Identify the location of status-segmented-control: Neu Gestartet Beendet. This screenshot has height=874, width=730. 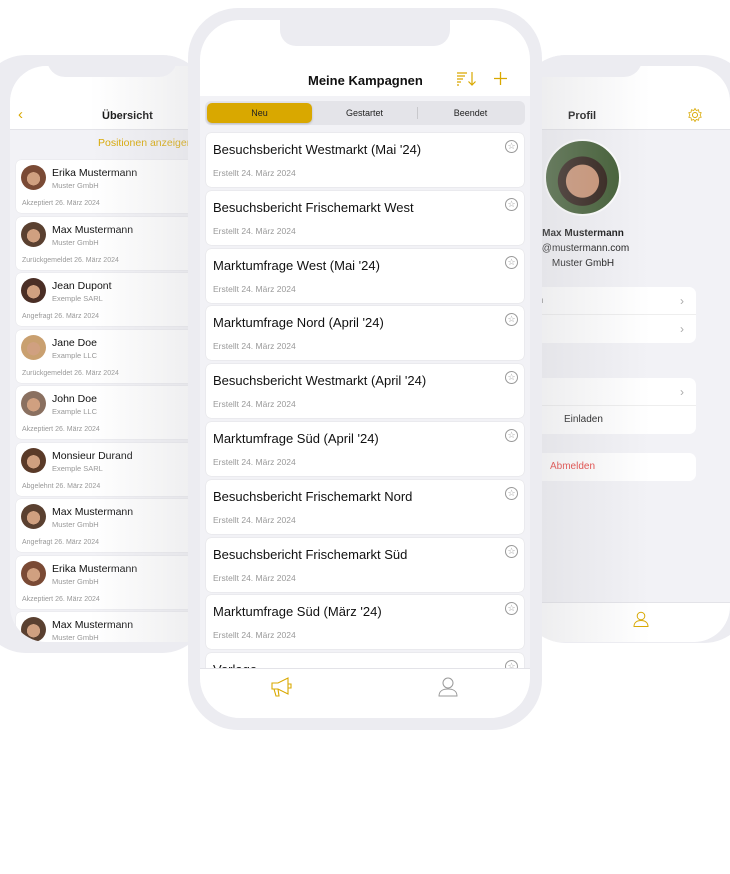
(365, 113).